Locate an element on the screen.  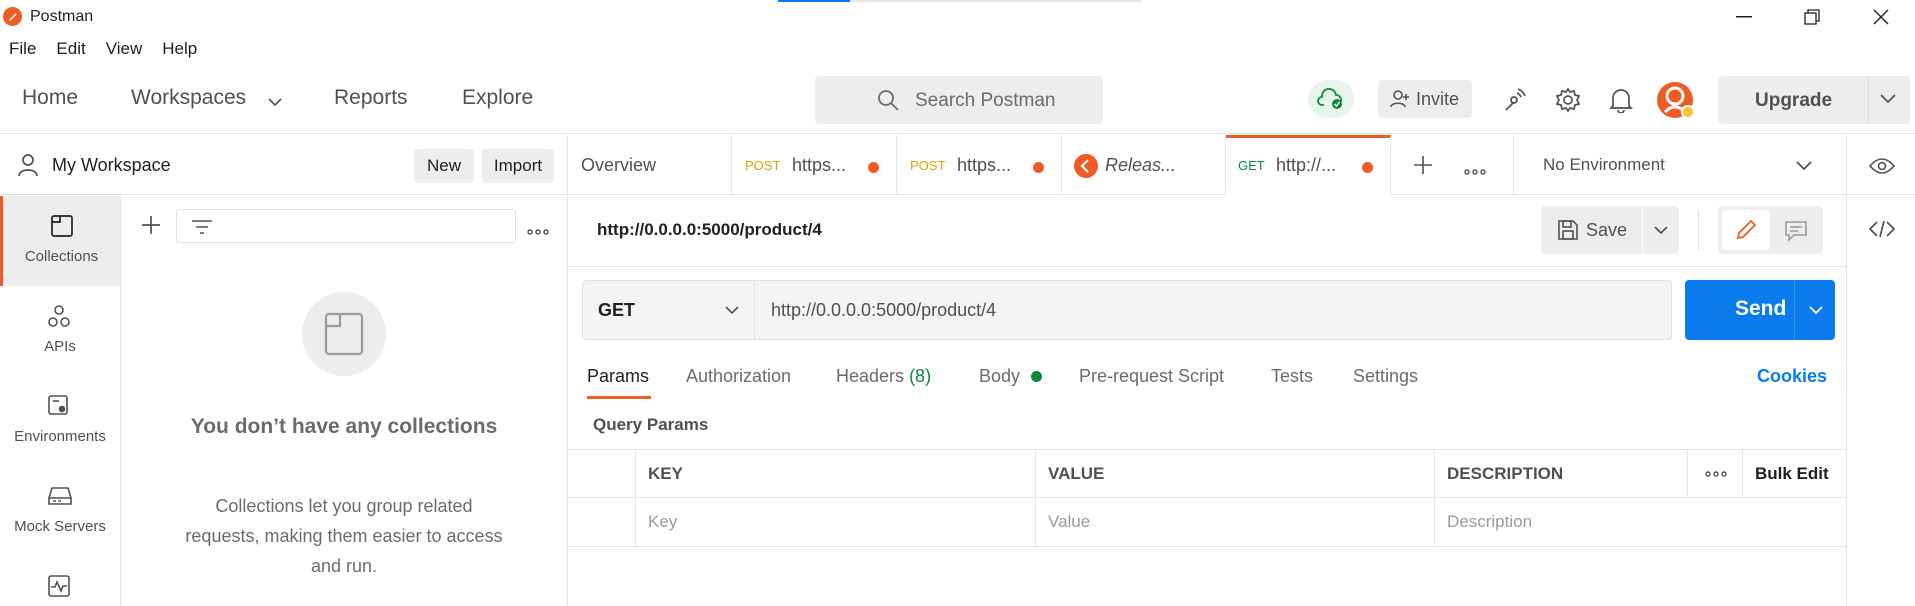
request-title: http://0.0.0.0:5000/product/4 is located at coordinates (709, 230).